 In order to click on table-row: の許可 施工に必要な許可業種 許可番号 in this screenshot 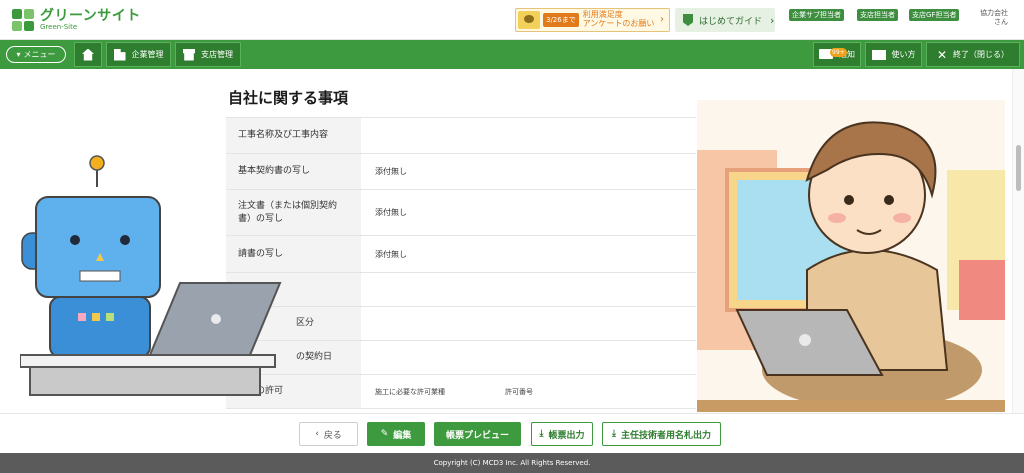, I will do `click(461, 392)`.